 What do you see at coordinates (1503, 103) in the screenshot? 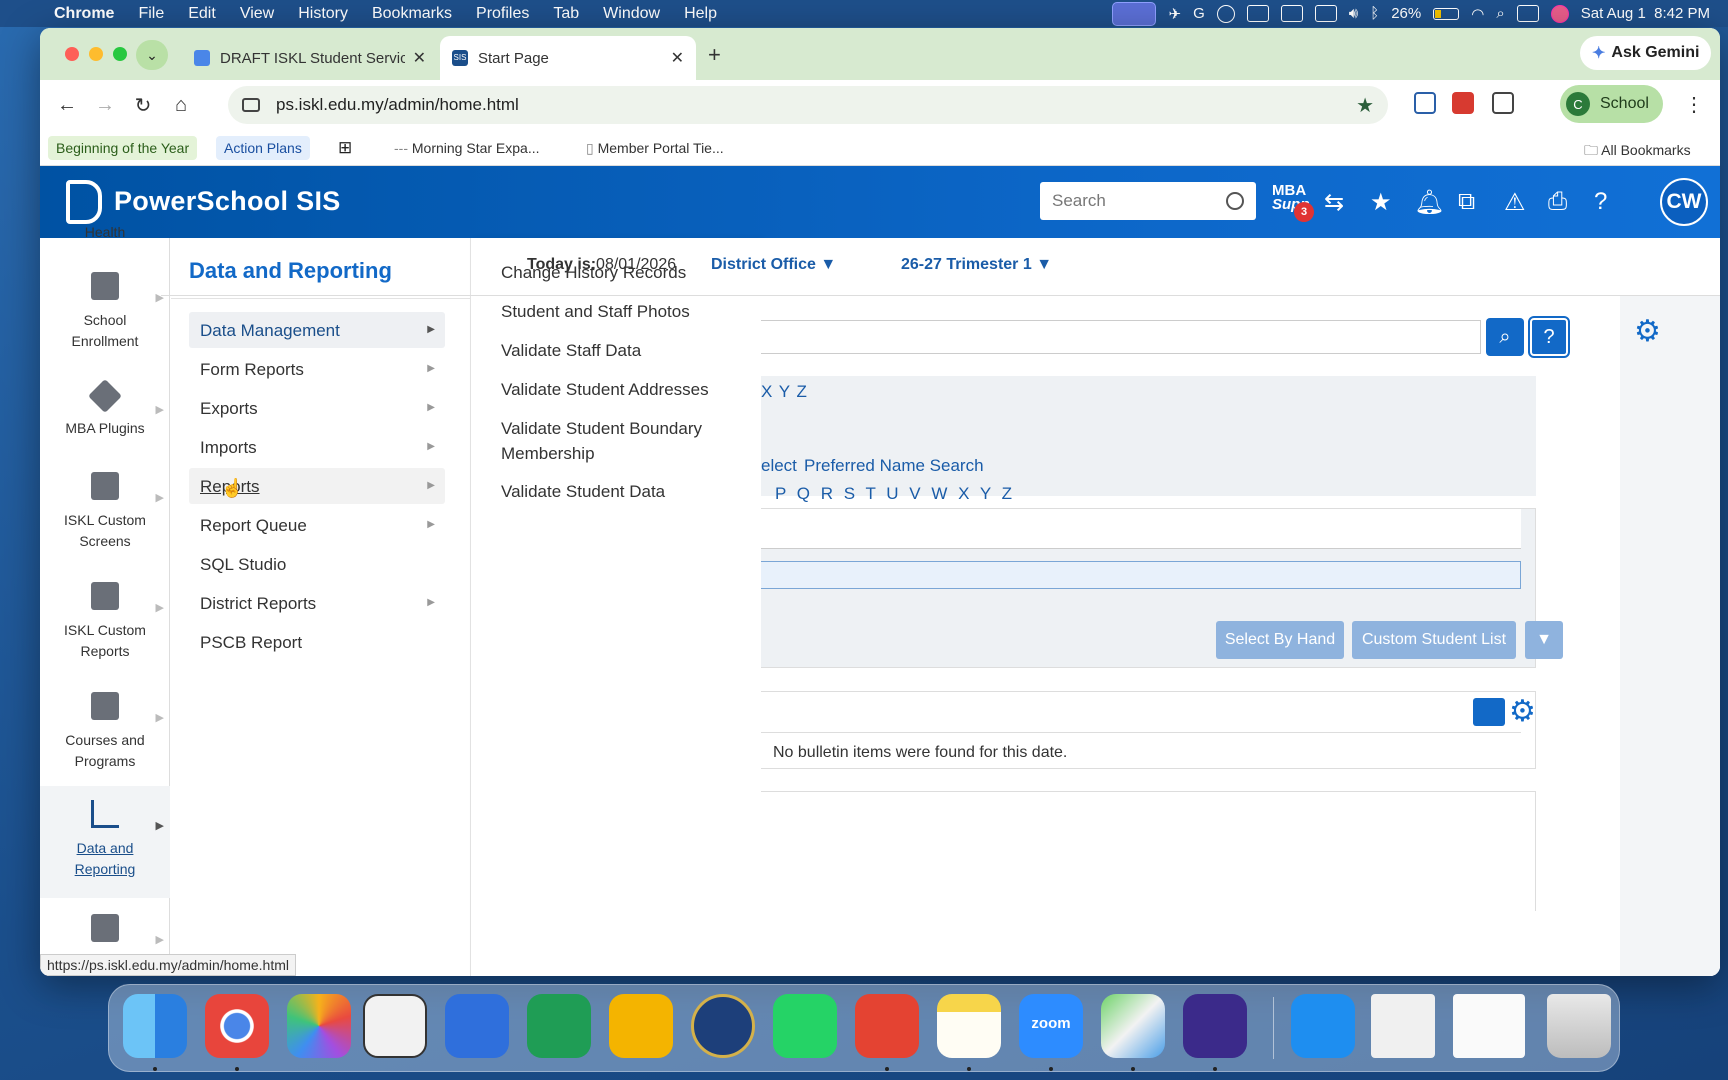
I see `extensions-puzzle-icon` at bounding box center [1503, 103].